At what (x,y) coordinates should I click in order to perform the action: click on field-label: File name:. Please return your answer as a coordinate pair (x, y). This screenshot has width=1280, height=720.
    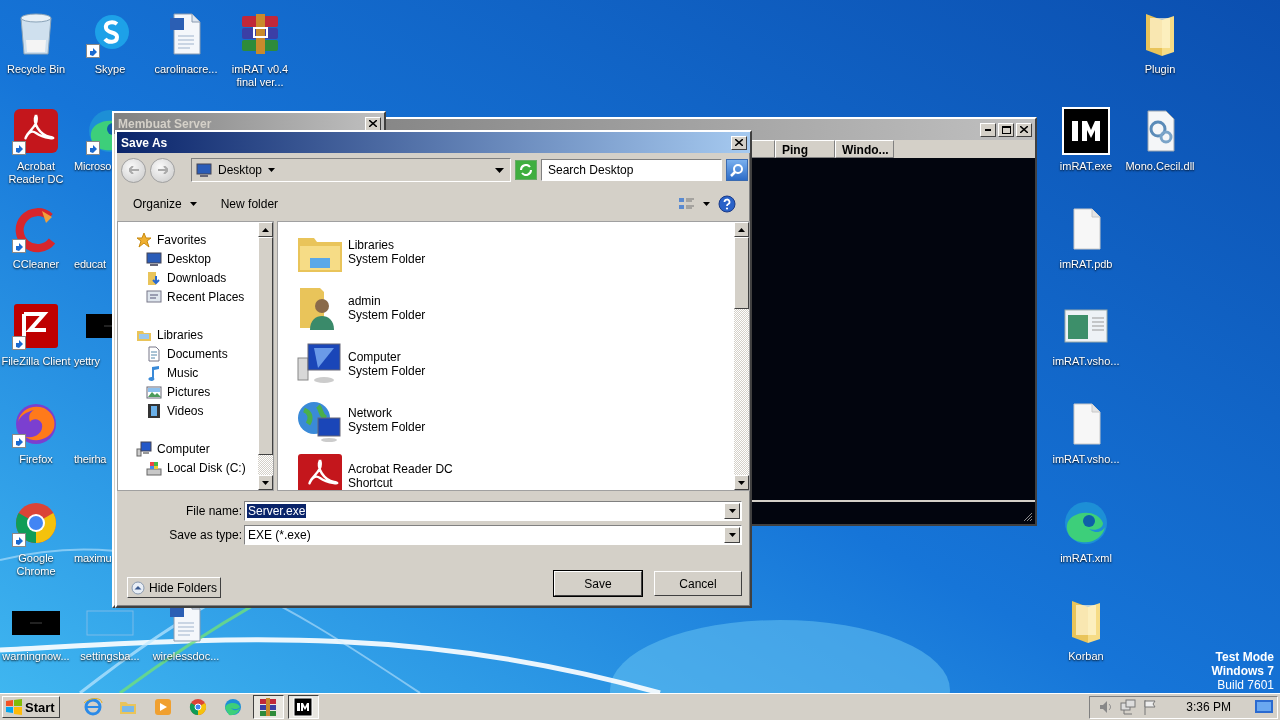
    Looking at the image, I should click on (213, 511).